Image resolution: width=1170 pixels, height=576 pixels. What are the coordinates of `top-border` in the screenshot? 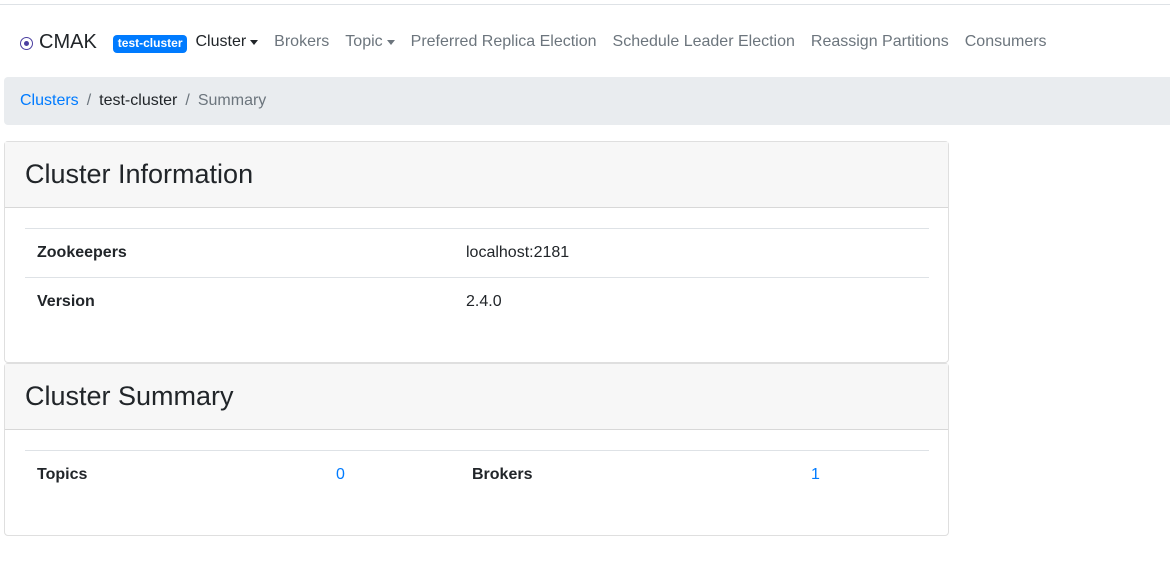 It's located at (585, 4).